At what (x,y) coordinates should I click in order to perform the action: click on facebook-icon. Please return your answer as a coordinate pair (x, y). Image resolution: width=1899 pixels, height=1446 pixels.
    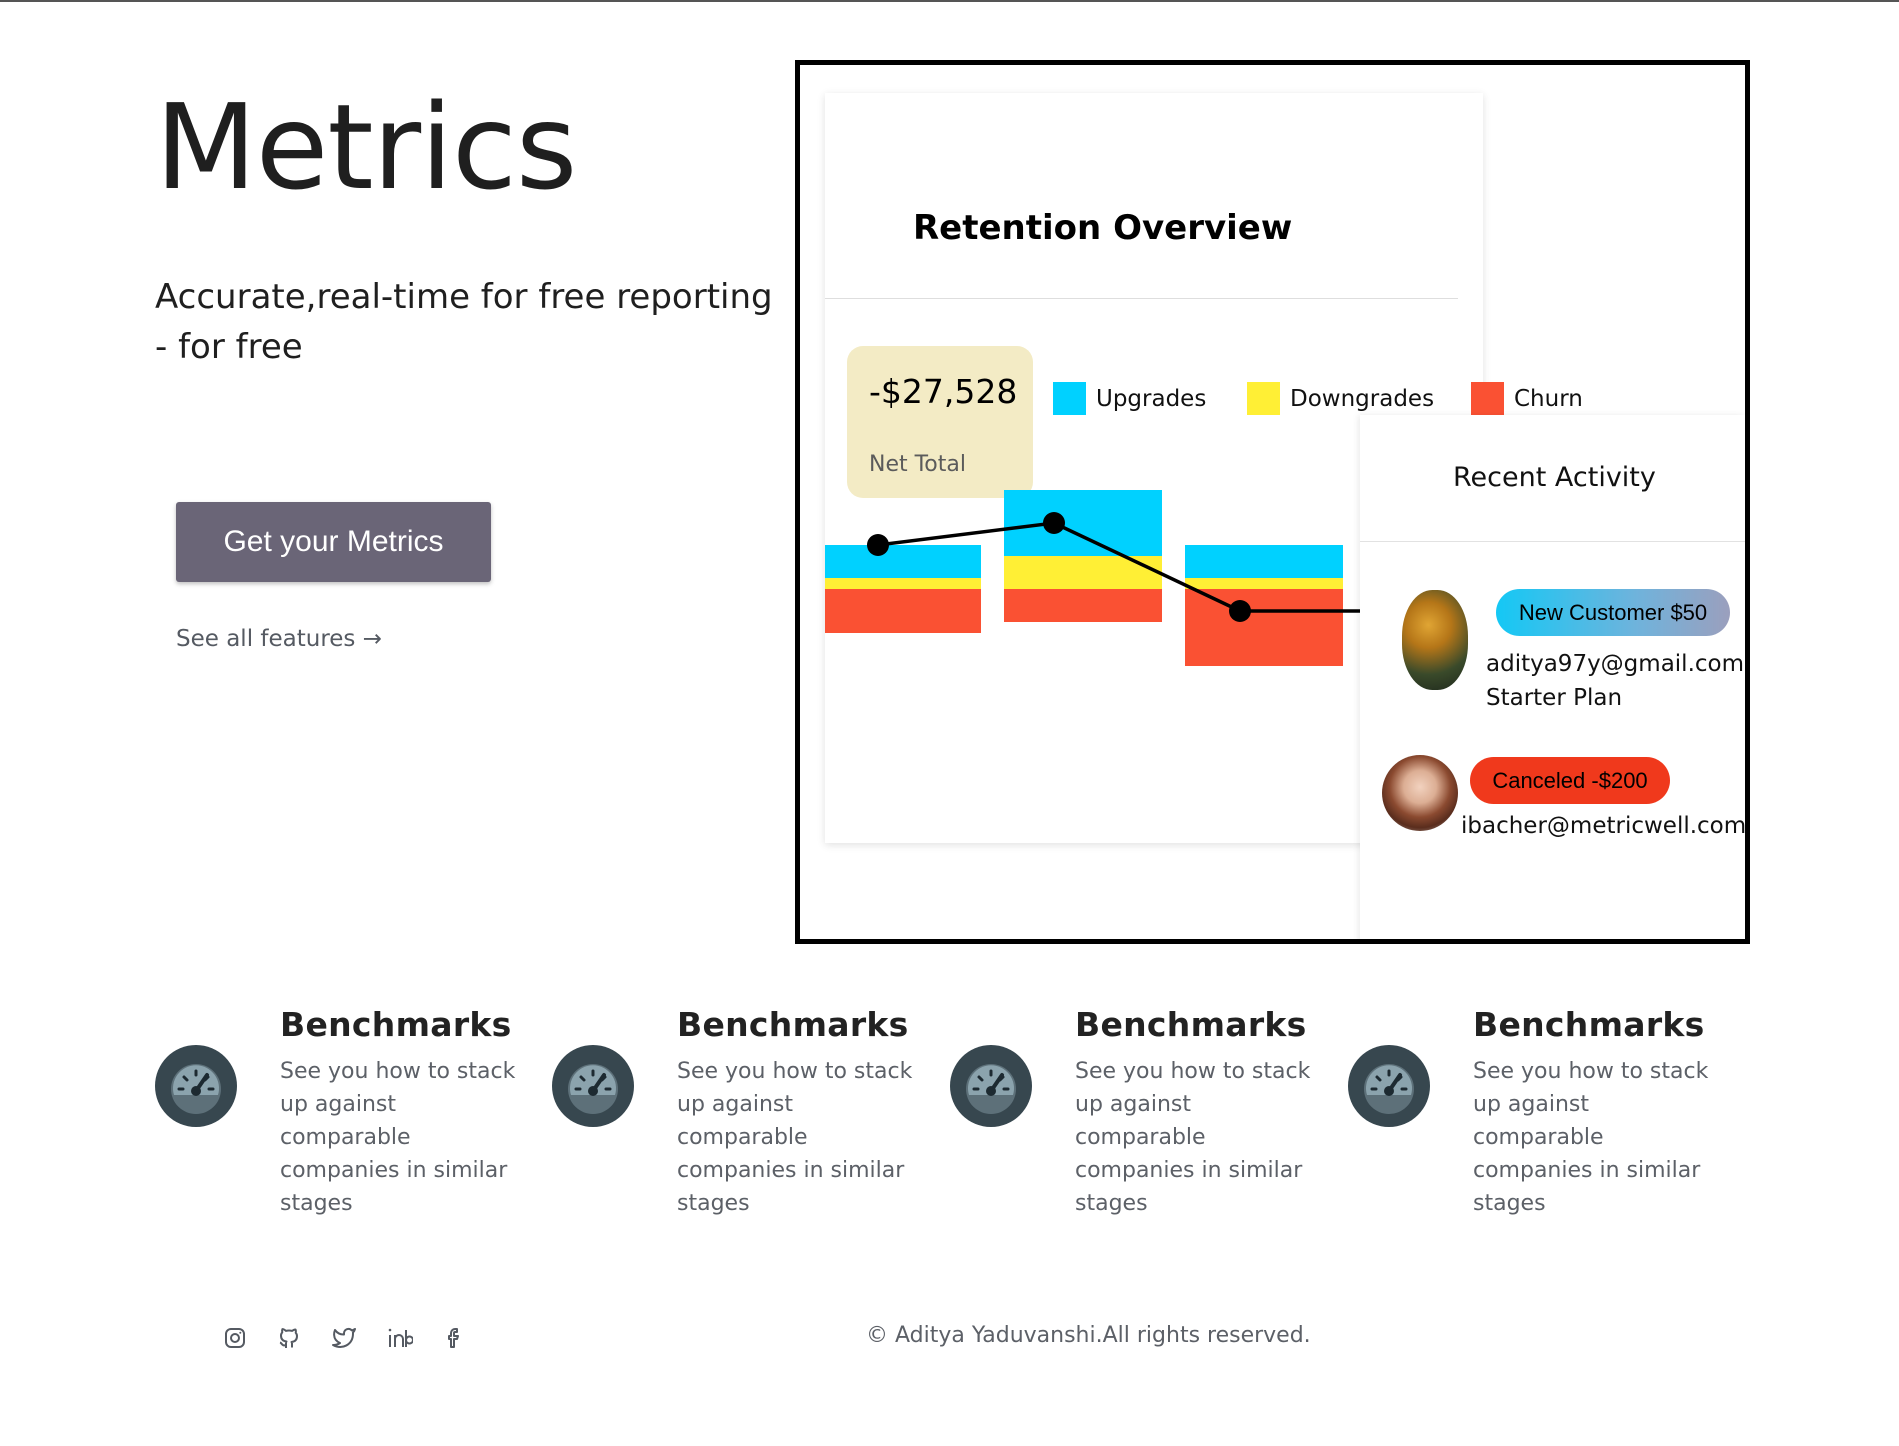
    Looking at the image, I should click on (454, 1338).